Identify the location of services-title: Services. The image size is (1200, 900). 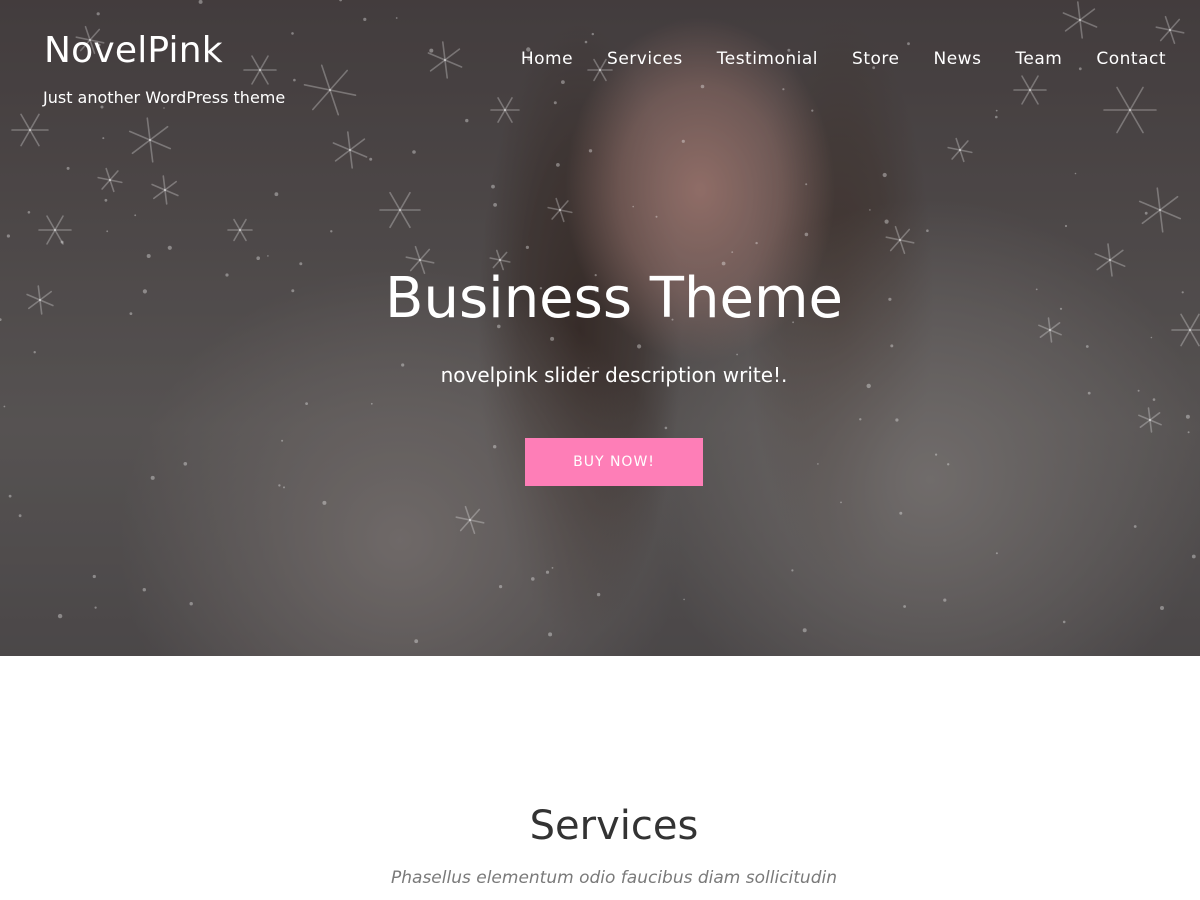
(614, 826).